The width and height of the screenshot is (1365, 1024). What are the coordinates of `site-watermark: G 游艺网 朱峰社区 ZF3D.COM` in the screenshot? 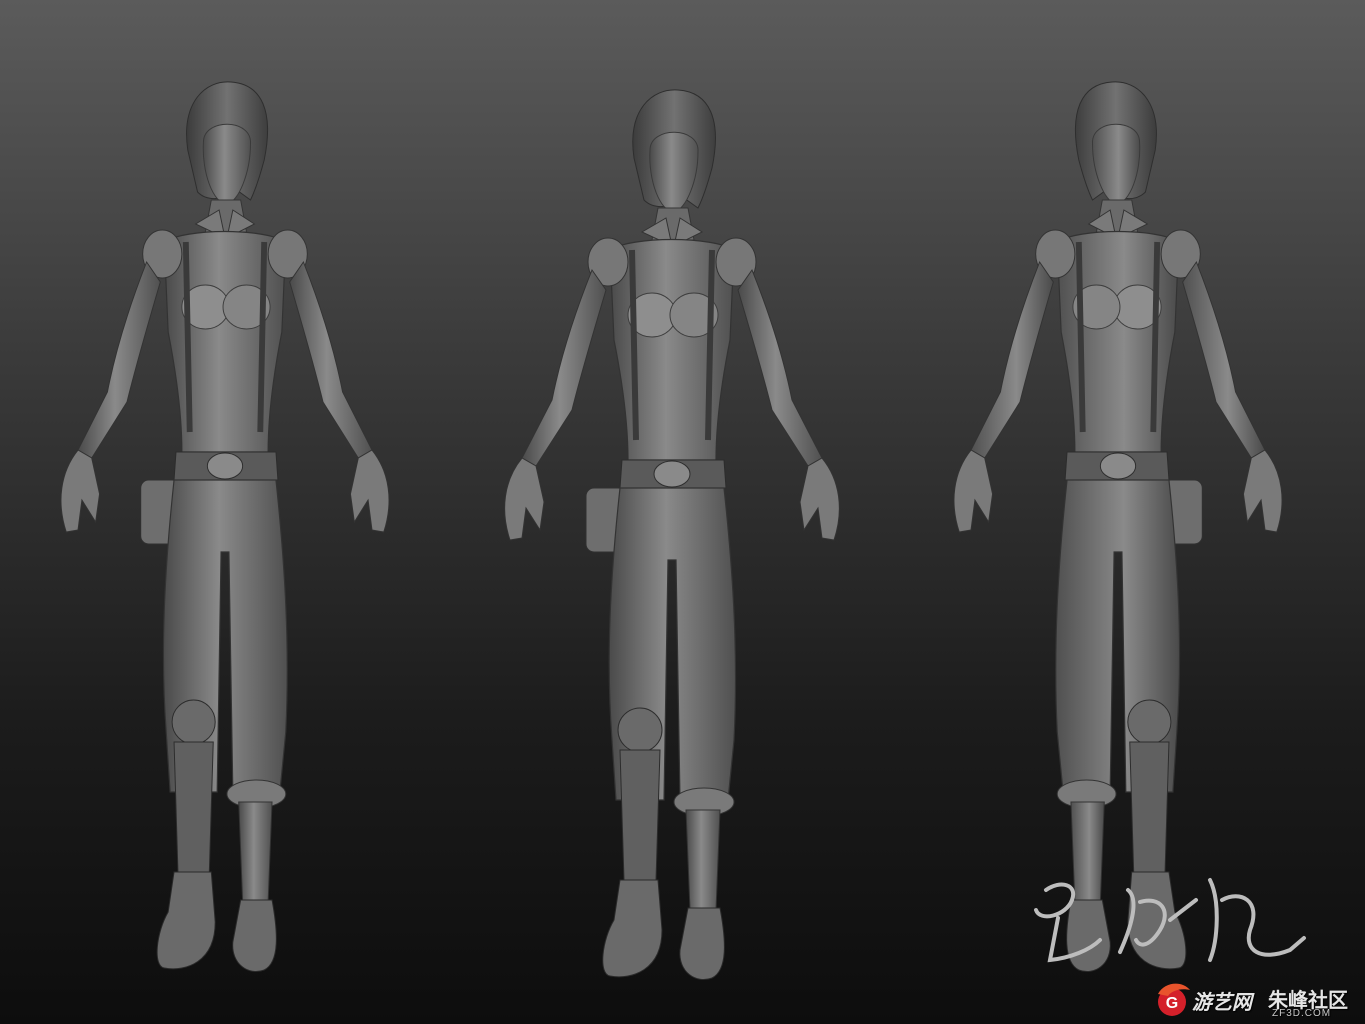 It's located at (1257, 1000).